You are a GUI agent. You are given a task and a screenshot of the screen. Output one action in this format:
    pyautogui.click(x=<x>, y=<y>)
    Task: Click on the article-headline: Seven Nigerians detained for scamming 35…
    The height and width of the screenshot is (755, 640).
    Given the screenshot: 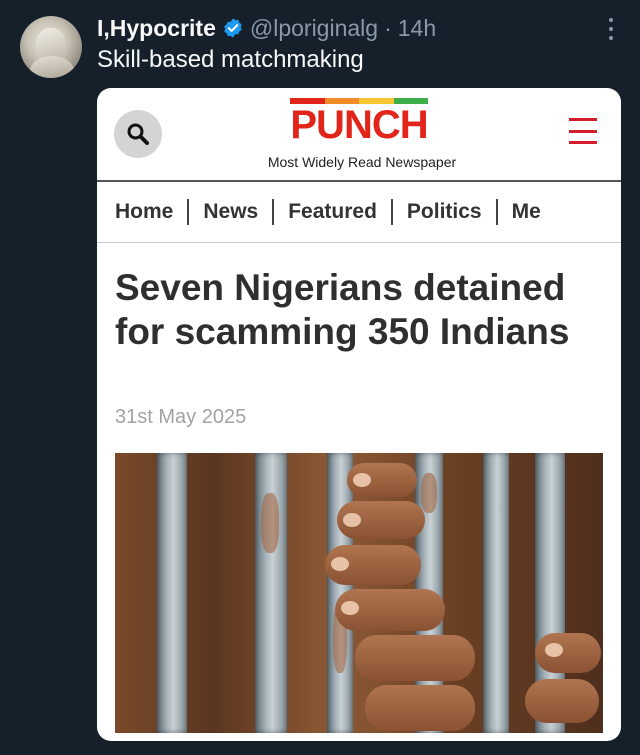 What is the action you would take?
    pyautogui.click(x=360, y=310)
    